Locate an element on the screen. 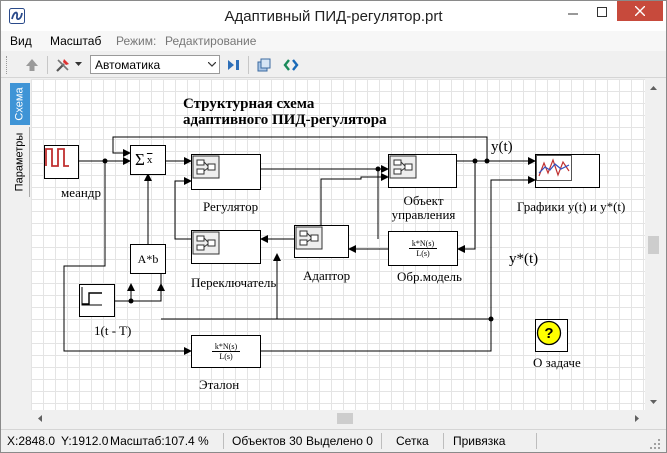  inverse-model-denominator: L(s) is located at coordinates (423, 253).